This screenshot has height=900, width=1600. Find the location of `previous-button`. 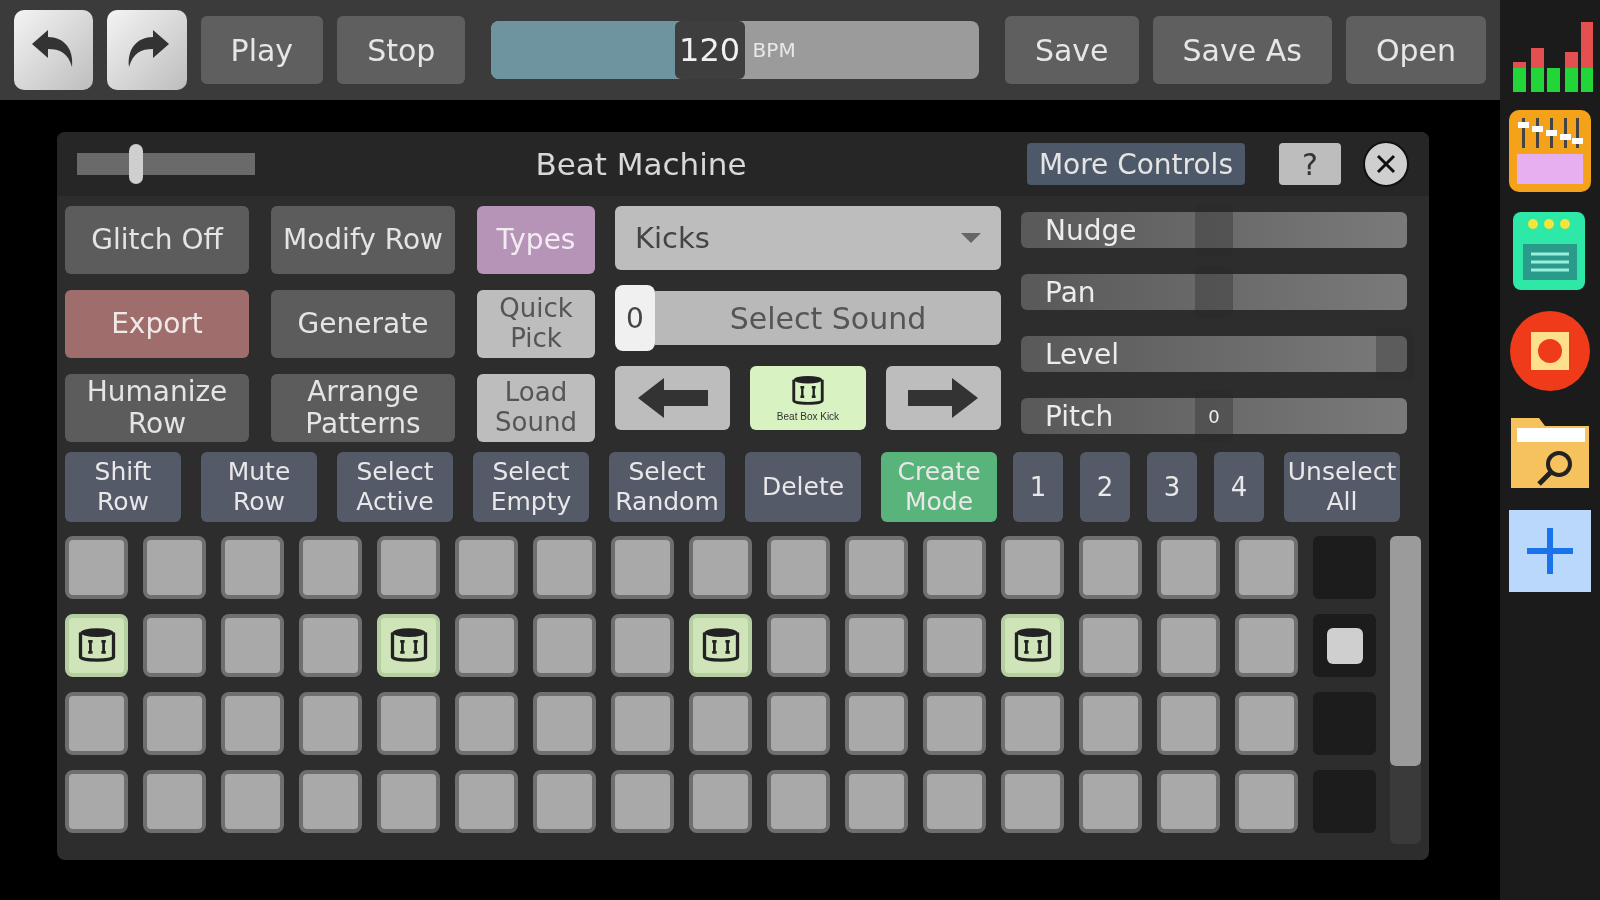

previous-button is located at coordinates (673, 398).